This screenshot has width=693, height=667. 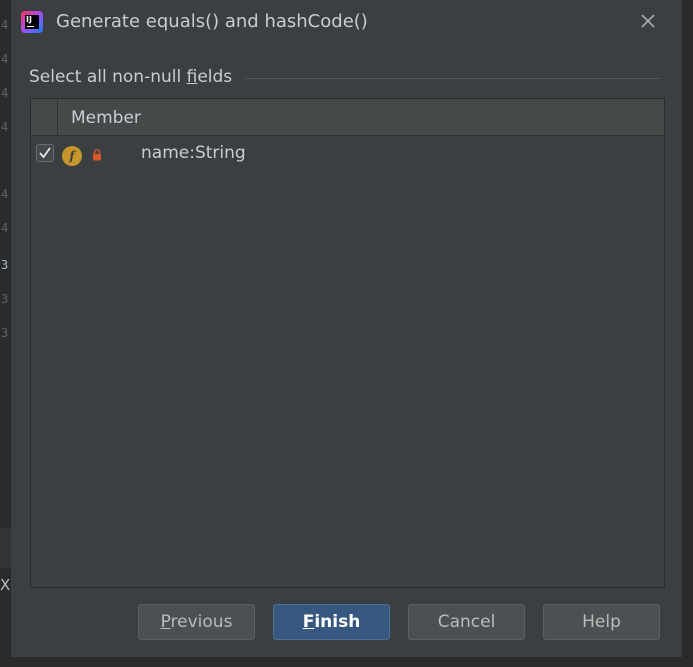 I want to click on editor-tool-strip, so click(x=5, y=548).